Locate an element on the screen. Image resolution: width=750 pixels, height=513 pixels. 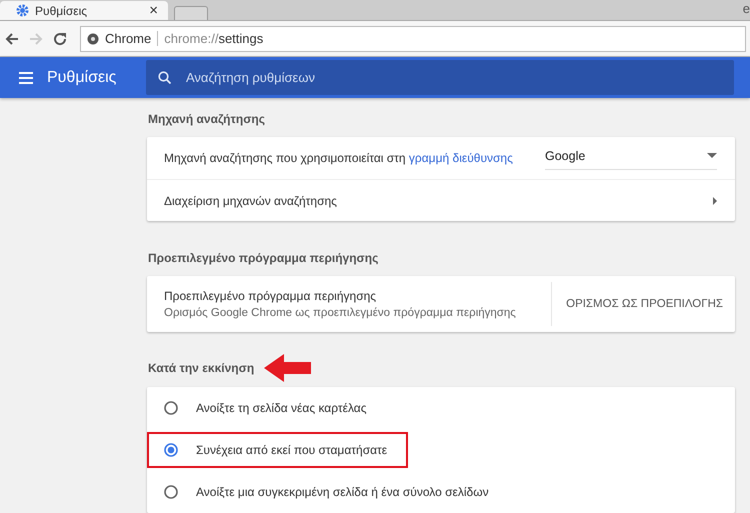
menu-icon is located at coordinates (26, 78).